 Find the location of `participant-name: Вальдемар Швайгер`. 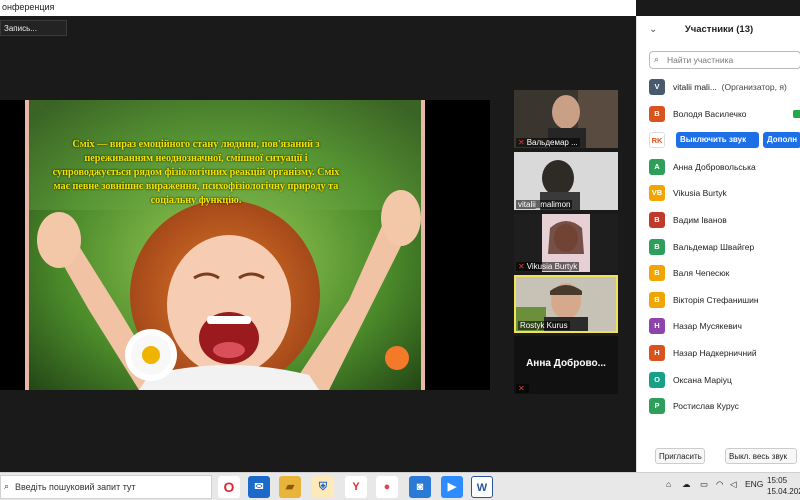

participant-name: Вальдемар Швайгер is located at coordinates (714, 246).